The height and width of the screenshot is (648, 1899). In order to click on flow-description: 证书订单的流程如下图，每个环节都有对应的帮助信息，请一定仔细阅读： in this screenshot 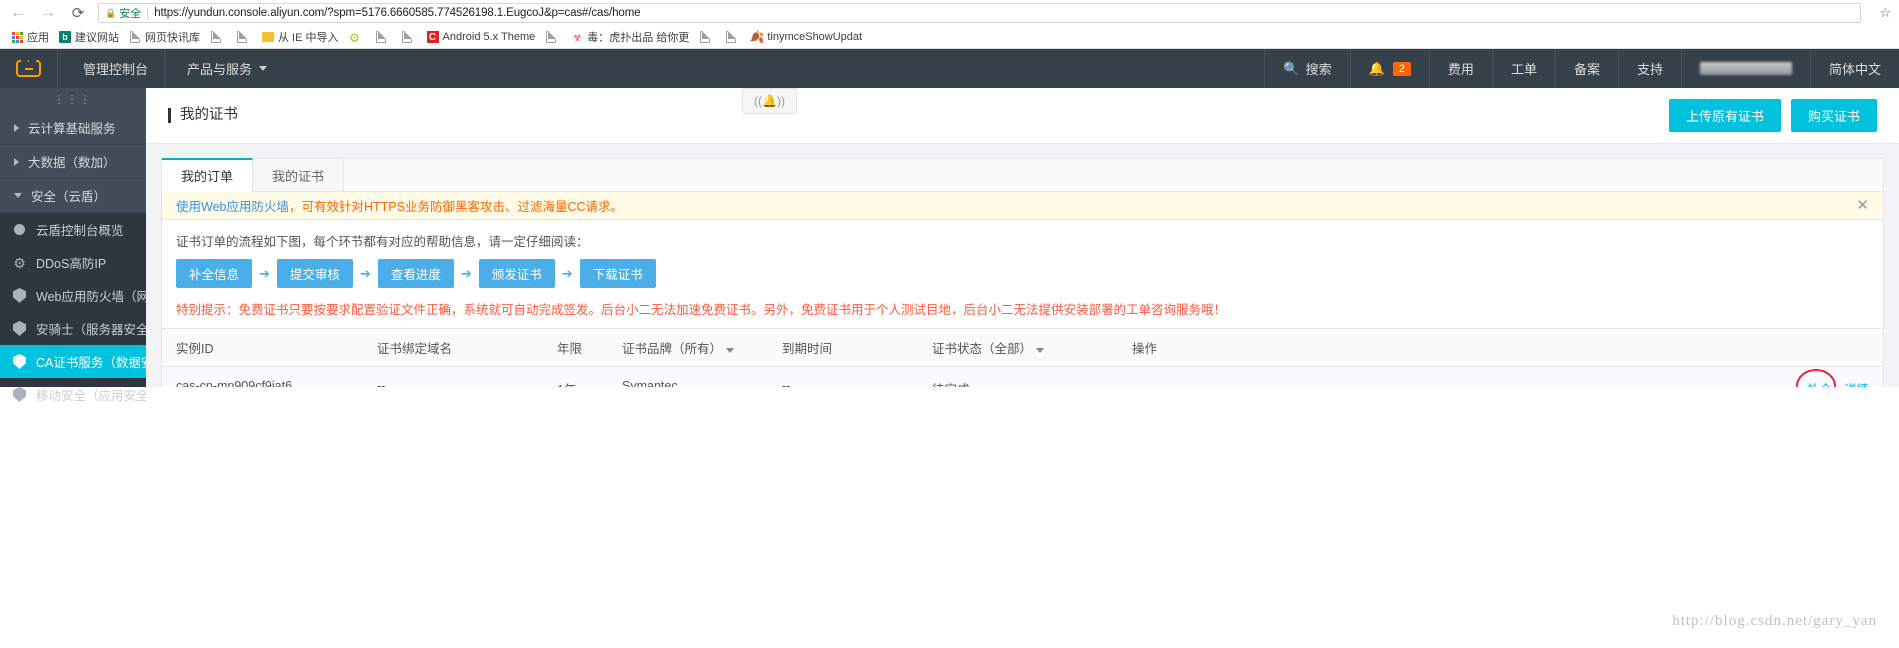, I will do `click(382, 242)`.